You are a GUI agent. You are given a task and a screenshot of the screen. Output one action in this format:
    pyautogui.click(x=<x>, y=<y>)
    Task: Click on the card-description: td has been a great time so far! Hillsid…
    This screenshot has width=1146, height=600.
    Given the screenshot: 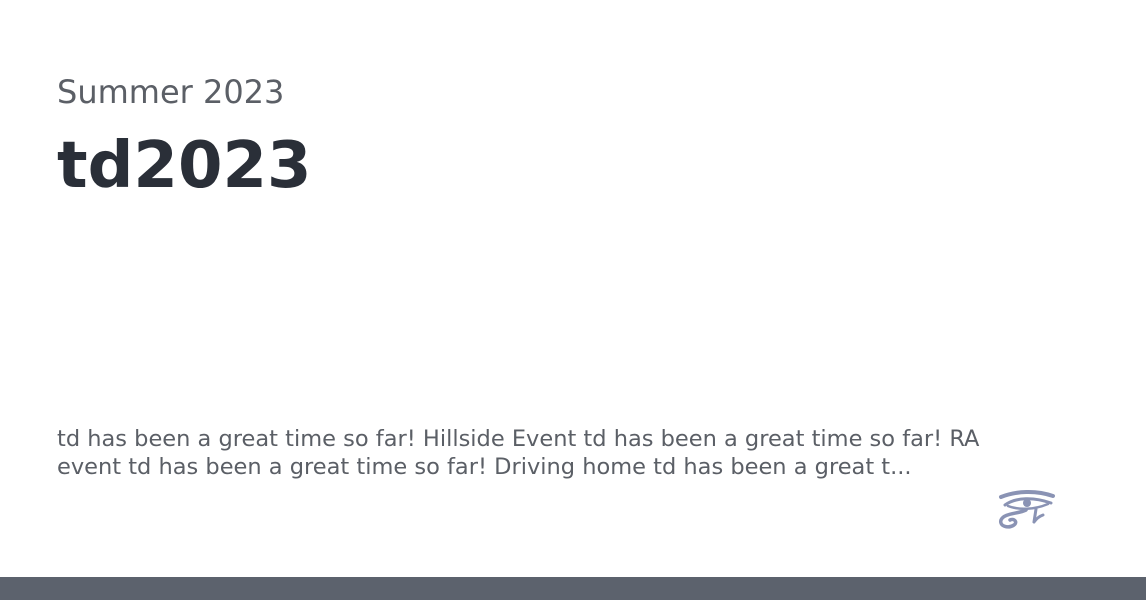 What is the action you would take?
    pyautogui.click(x=518, y=453)
    